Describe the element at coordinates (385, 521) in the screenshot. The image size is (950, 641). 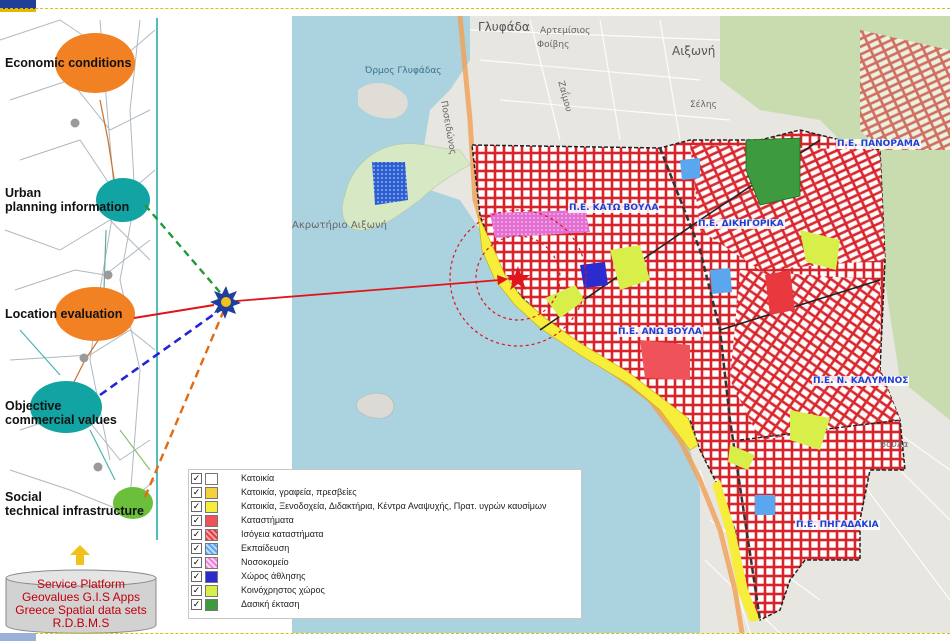
I see `legend-row: ✓ Καταστήματα` at that location.